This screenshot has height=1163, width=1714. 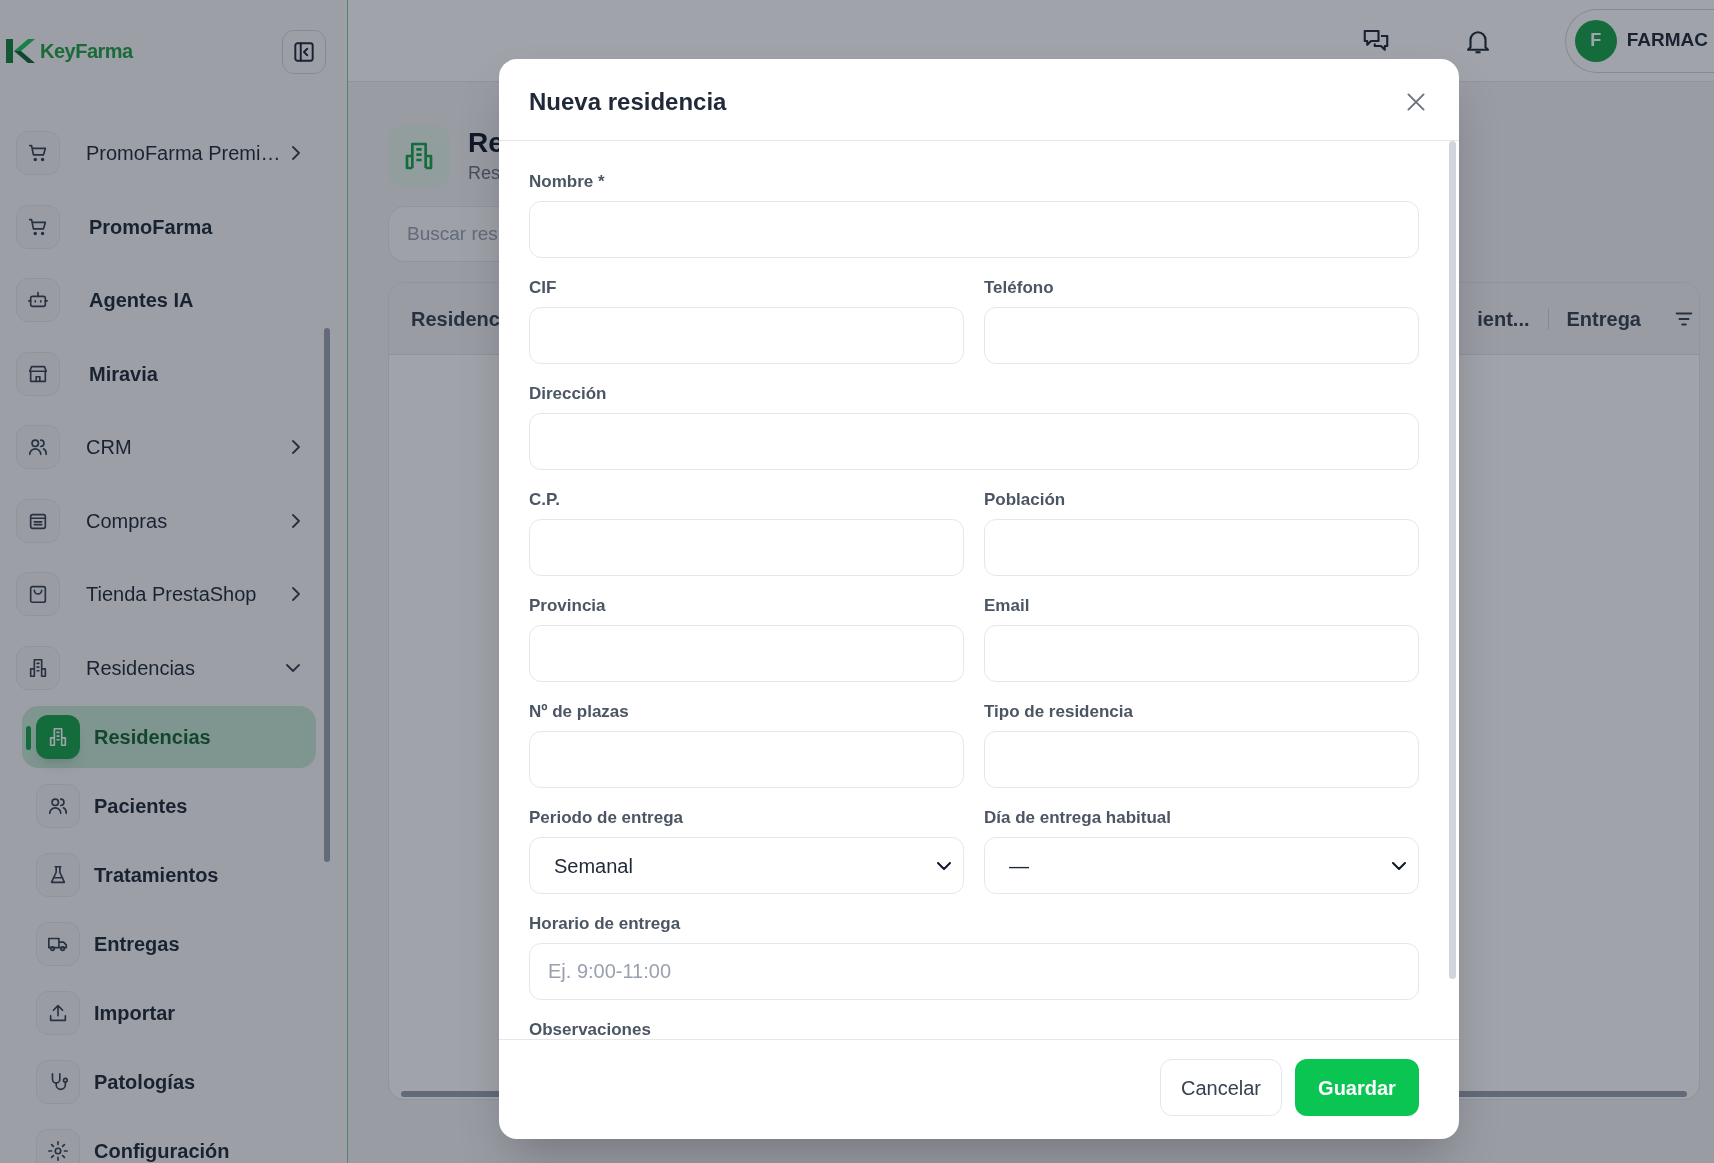 What do you see at coordinates (419, 156) in the screenshot?
I see `page-icon` at bounding box center [419, 156].